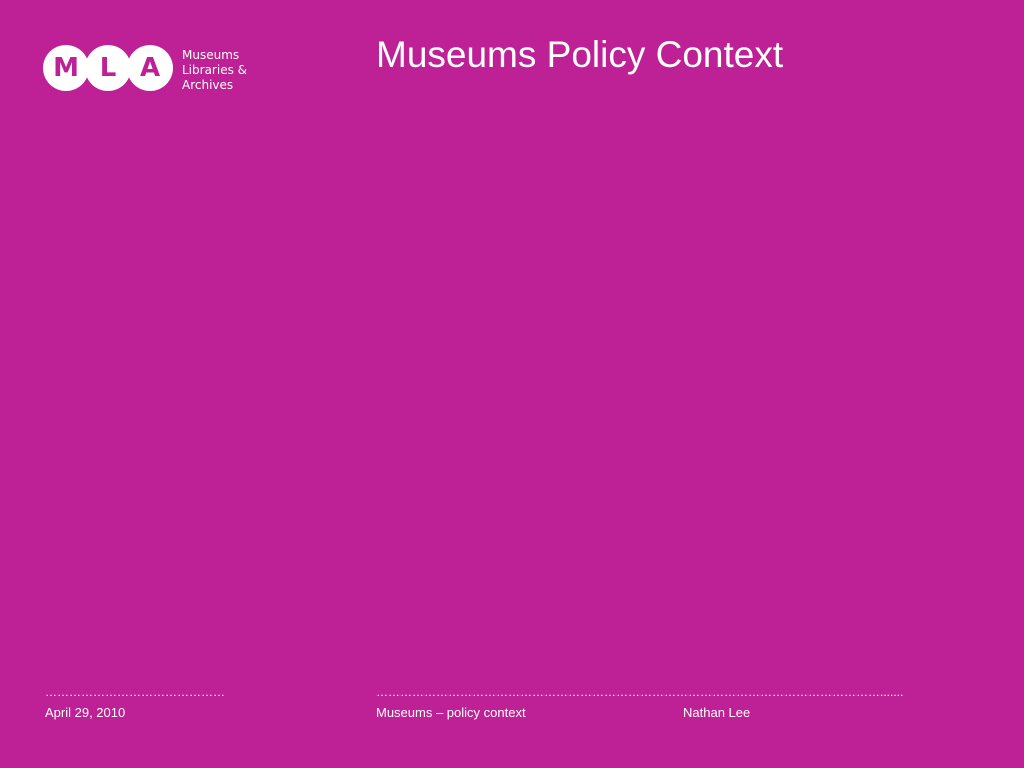 The width and height of the screenshot is (1024, 768). Describe the element at coordinates (451, 712) in the screenshot. I see `footer-topic: Museums – policy context` at that location.